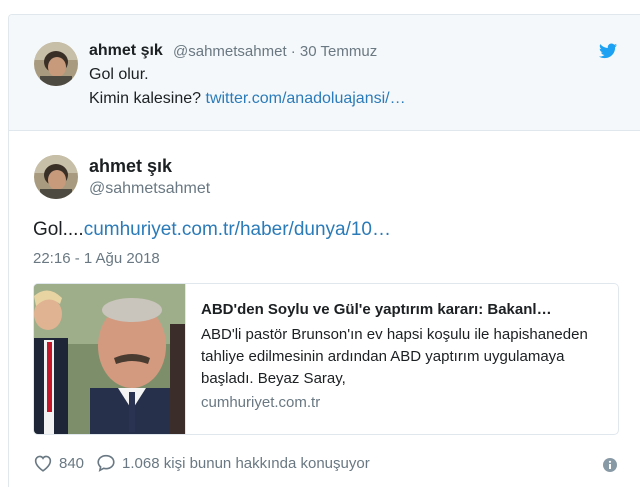  What do you see at coordinates (610, 465) in the screenshot?
I see `info-icon` at bounding box center [610, 465].